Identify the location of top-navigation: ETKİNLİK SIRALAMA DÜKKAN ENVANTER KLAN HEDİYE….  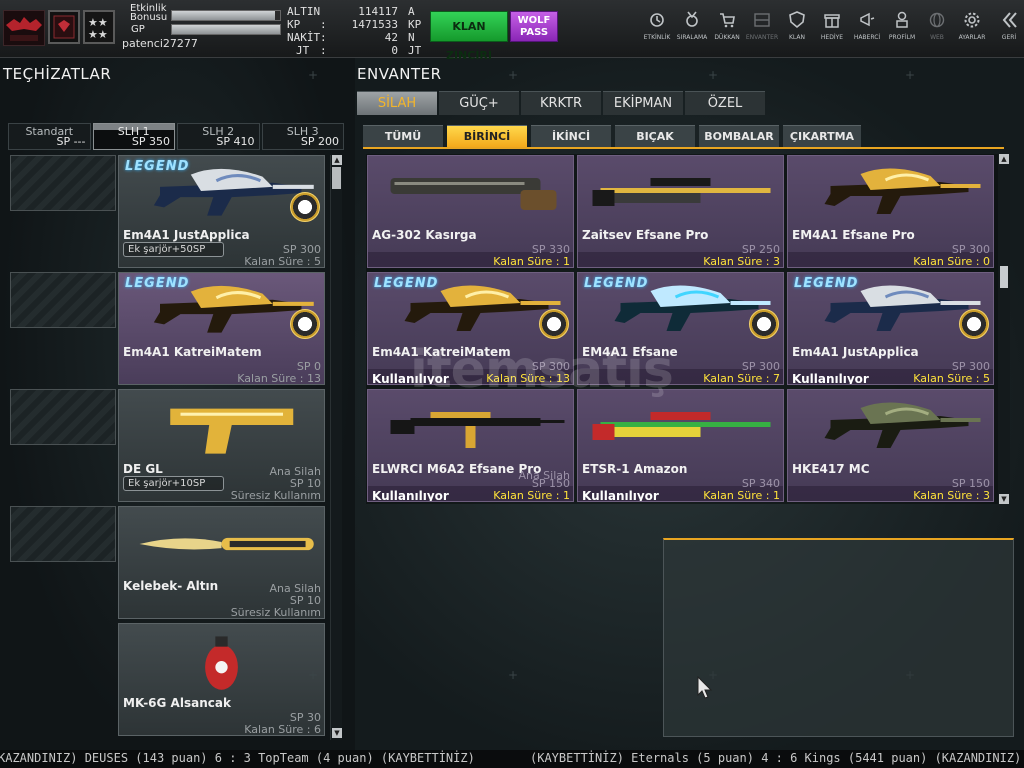
(832, 30).